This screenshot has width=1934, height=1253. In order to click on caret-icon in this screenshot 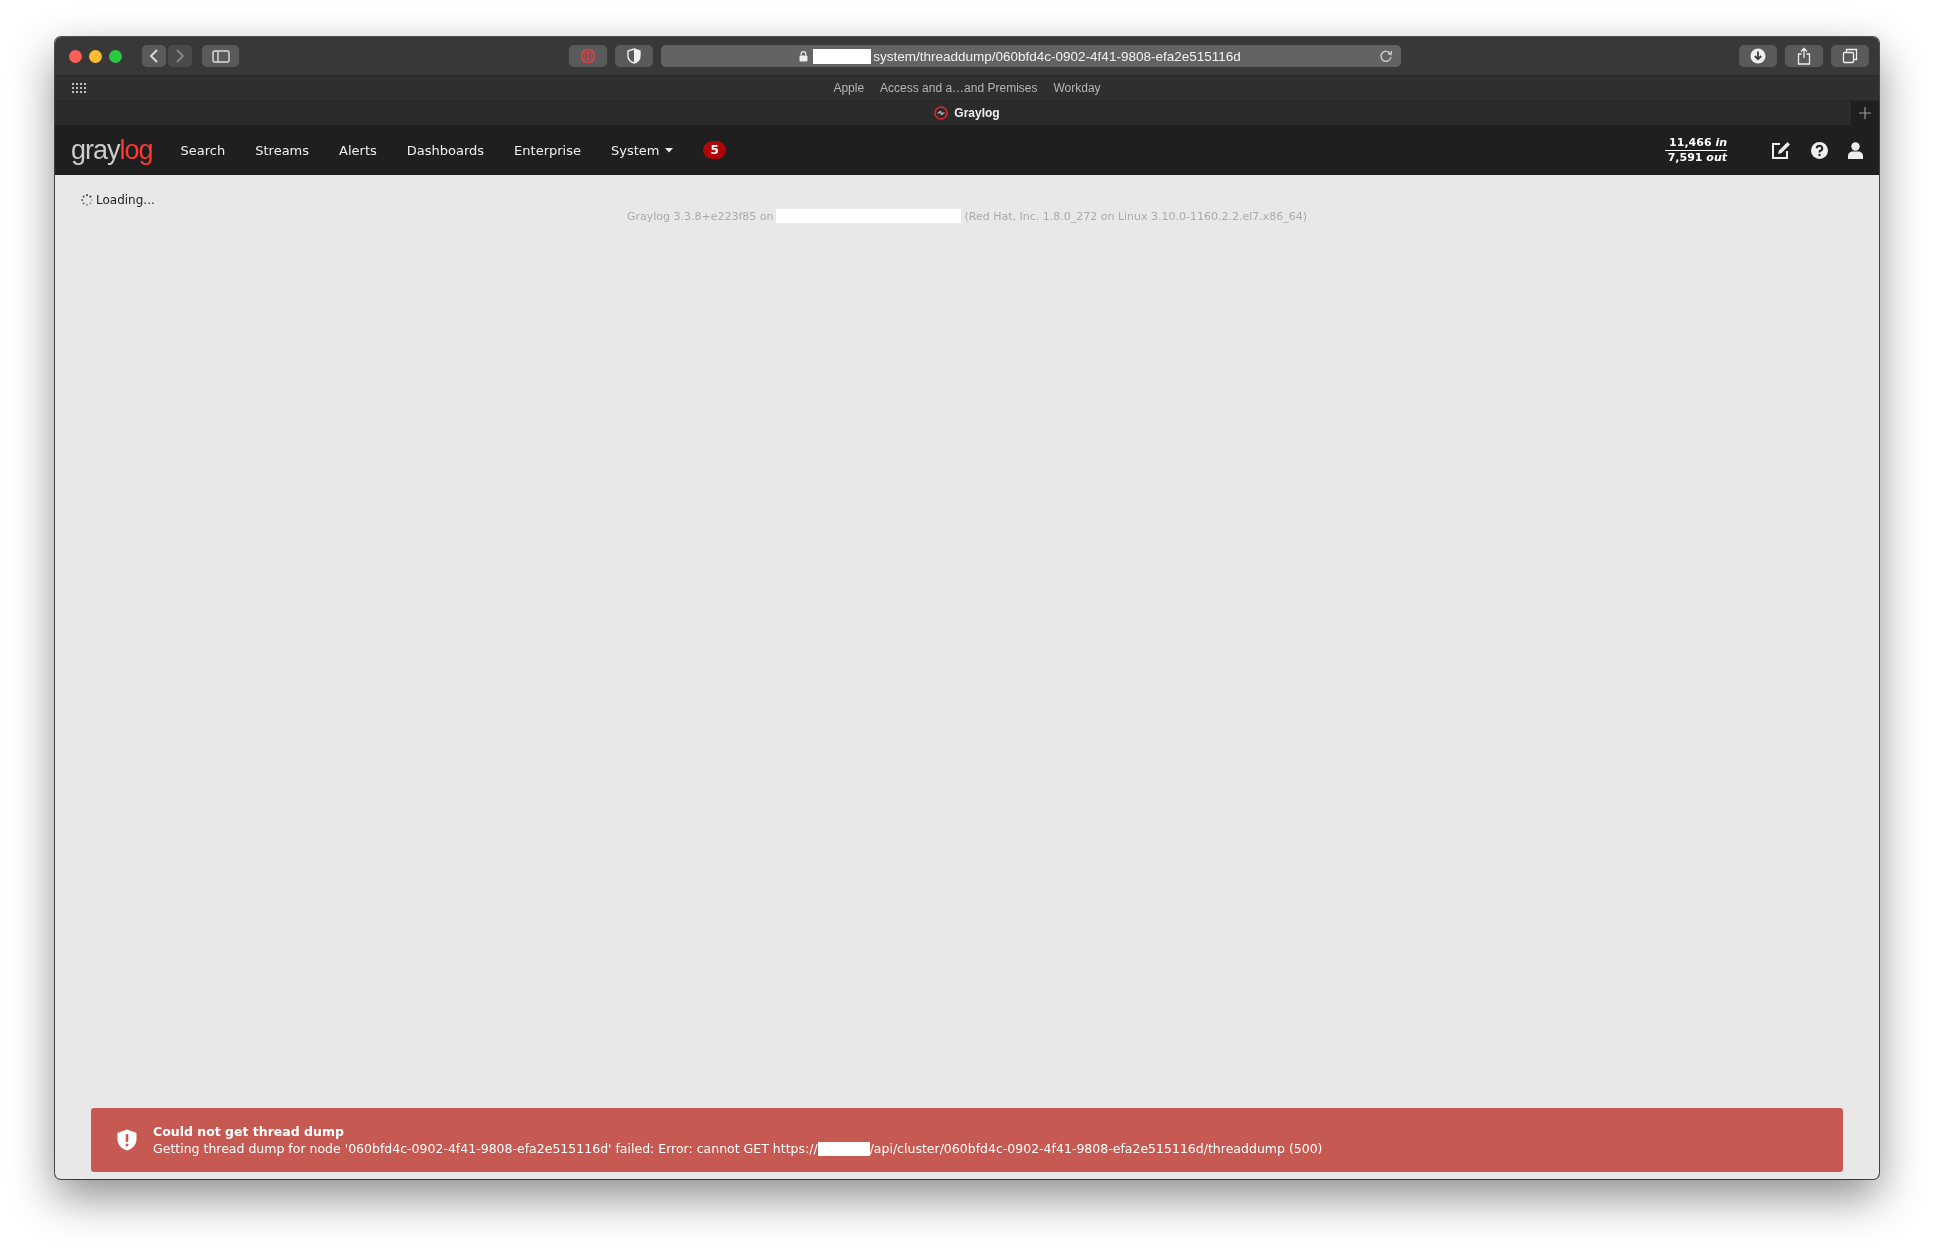, I will do `click(669, 150)`.